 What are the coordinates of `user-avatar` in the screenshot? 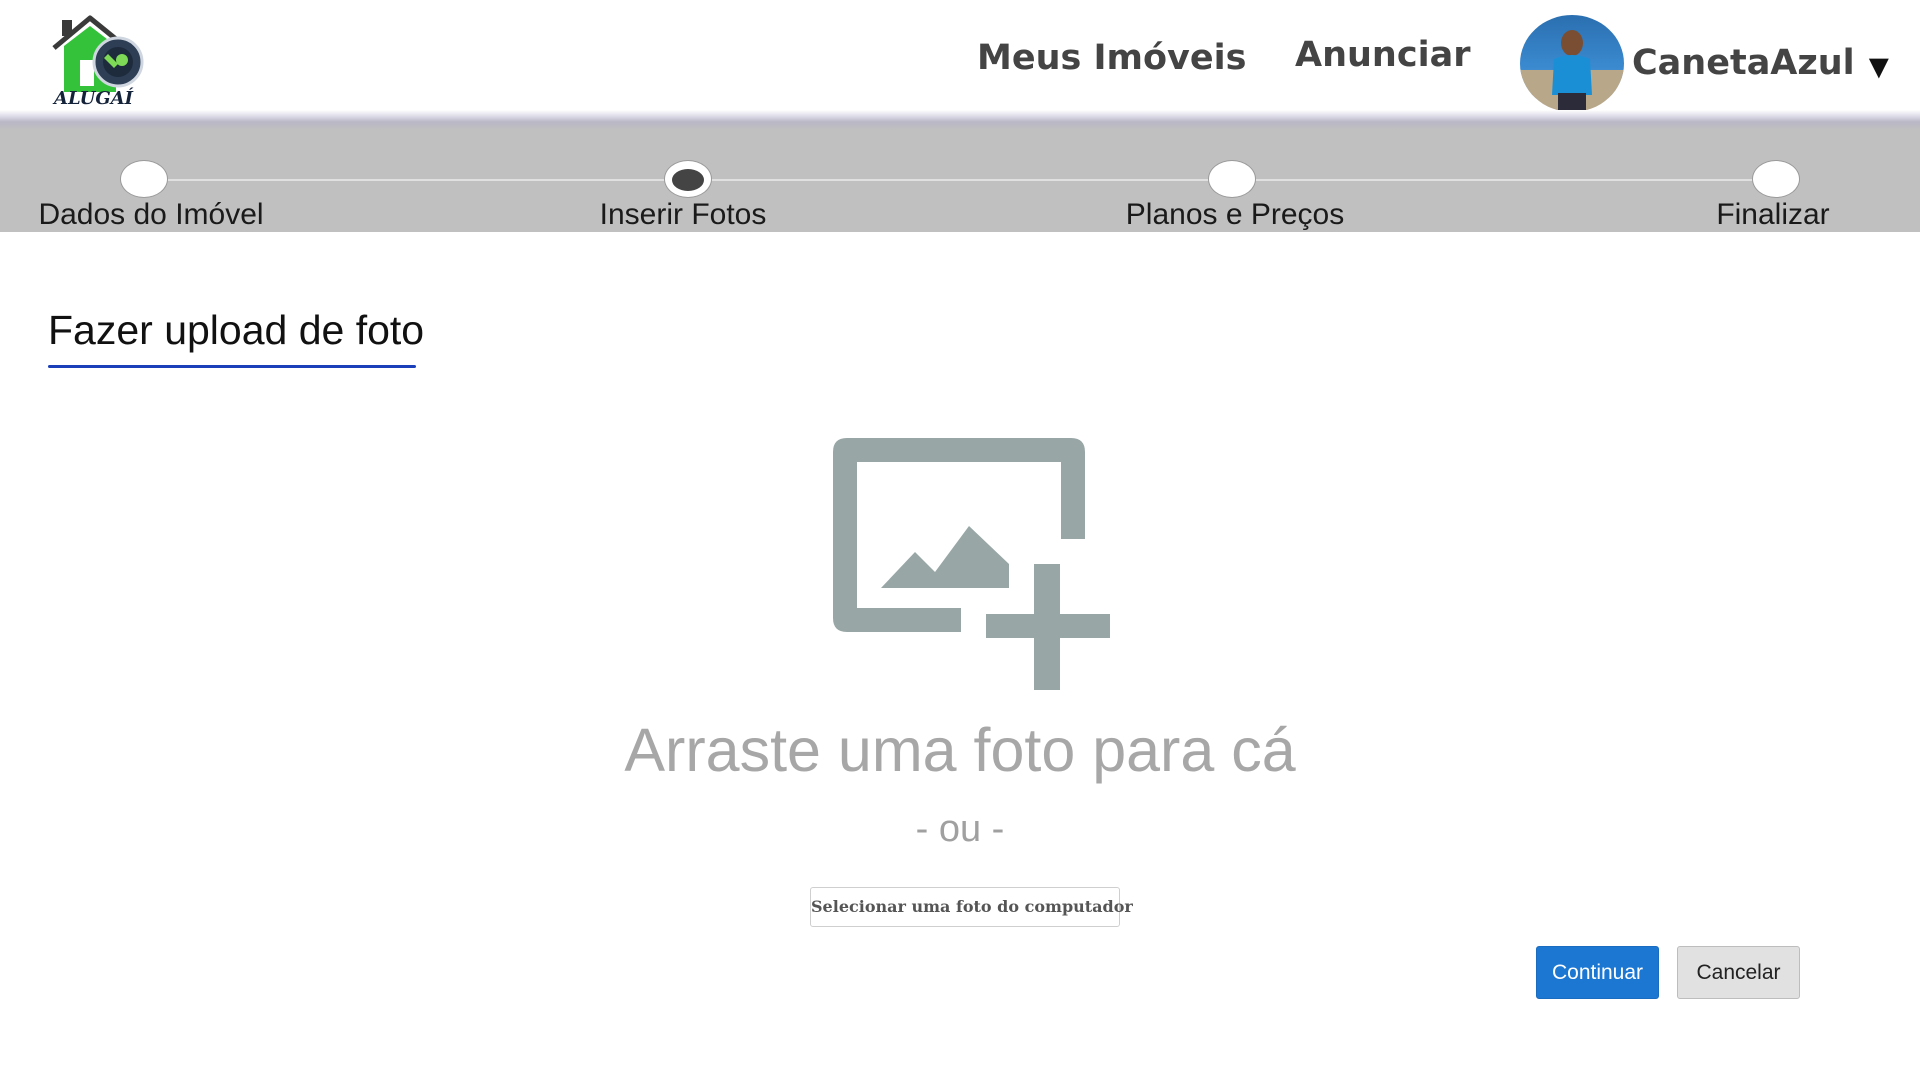 It's located at (1572, 63).